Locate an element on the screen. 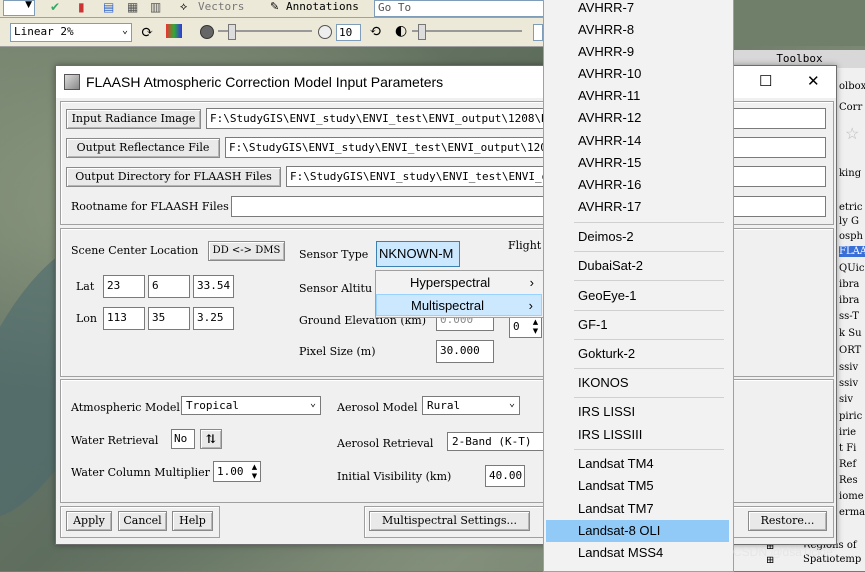 The height and width of the screenshot is (572, 865). toggle-arrows-icon: ⇅ is located at coordinates (211, 439).